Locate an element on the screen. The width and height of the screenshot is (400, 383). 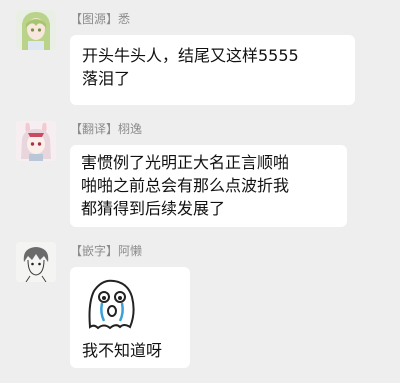
message-text: 开头牛头人，结尾又这样5555 落泪了 is located at coordinates (190, 67).